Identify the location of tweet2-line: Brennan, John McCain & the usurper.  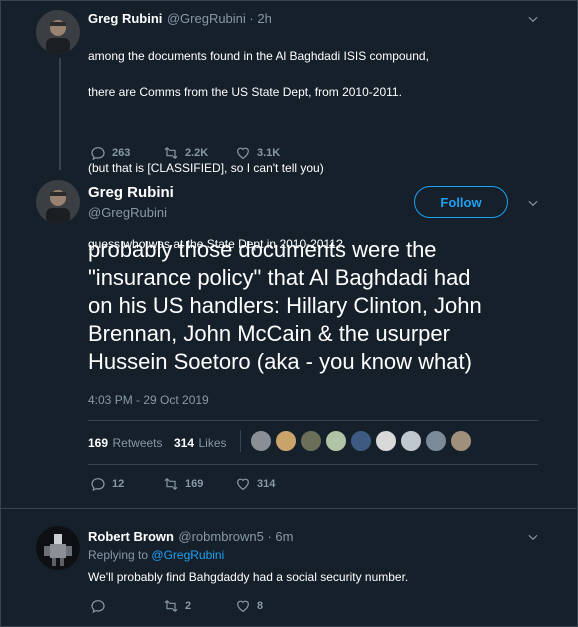
(269, 333).